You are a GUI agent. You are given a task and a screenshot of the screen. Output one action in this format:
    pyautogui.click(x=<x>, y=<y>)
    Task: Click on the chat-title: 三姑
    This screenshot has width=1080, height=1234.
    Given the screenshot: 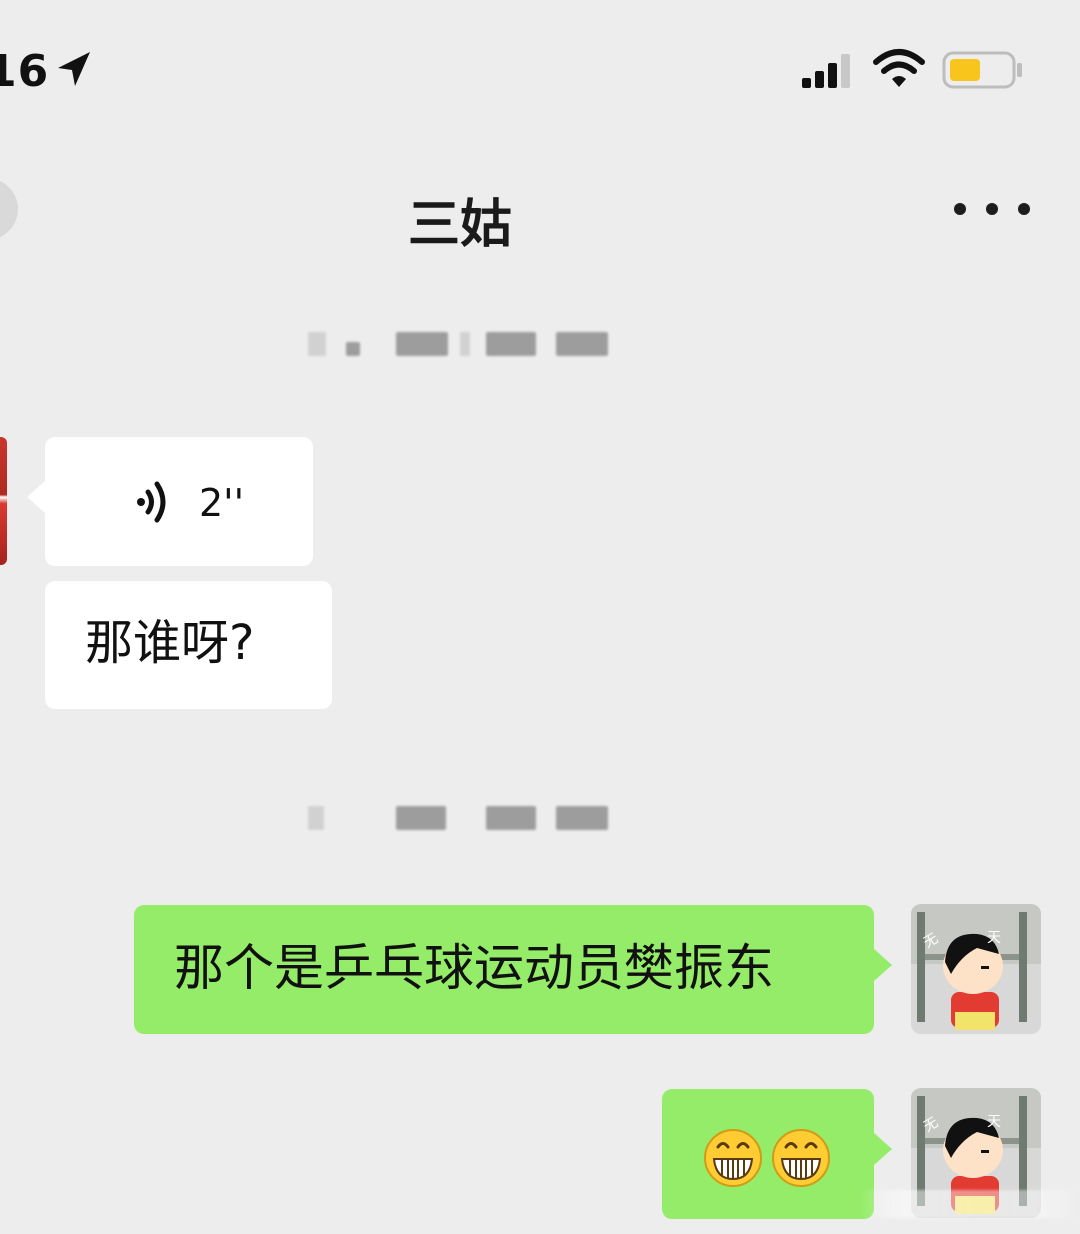 What is the action you would take?
    pyautogui.click(x=459, y=225)
    